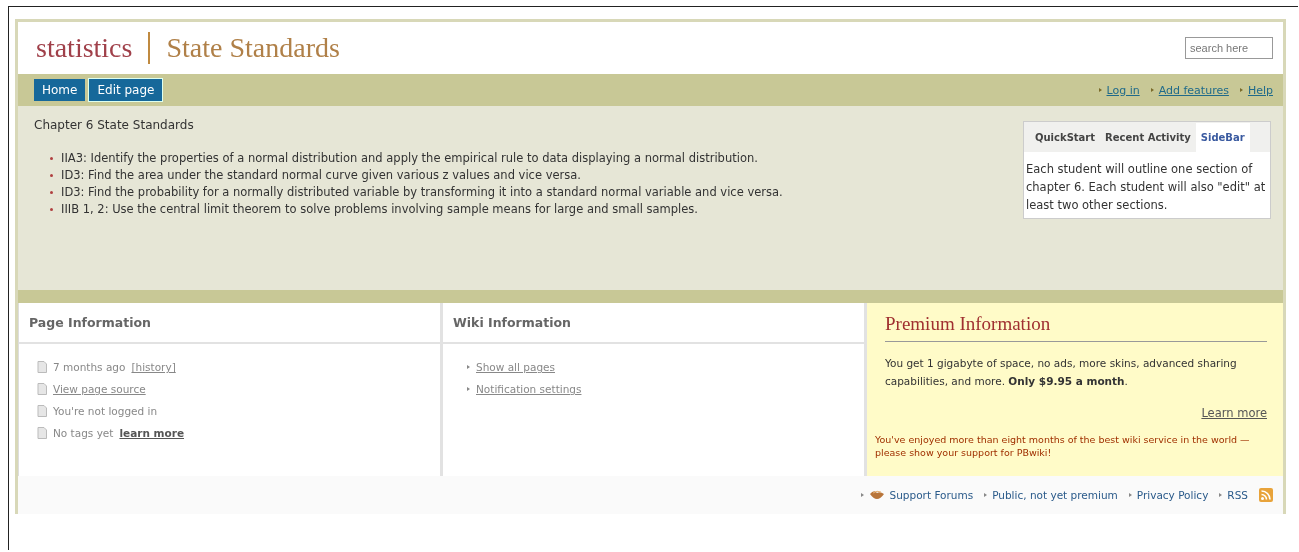  What do you see at coordinates (1260, 90) in the screenshot?
I see `nav-link: Help` at bounding box center [1260, 90].